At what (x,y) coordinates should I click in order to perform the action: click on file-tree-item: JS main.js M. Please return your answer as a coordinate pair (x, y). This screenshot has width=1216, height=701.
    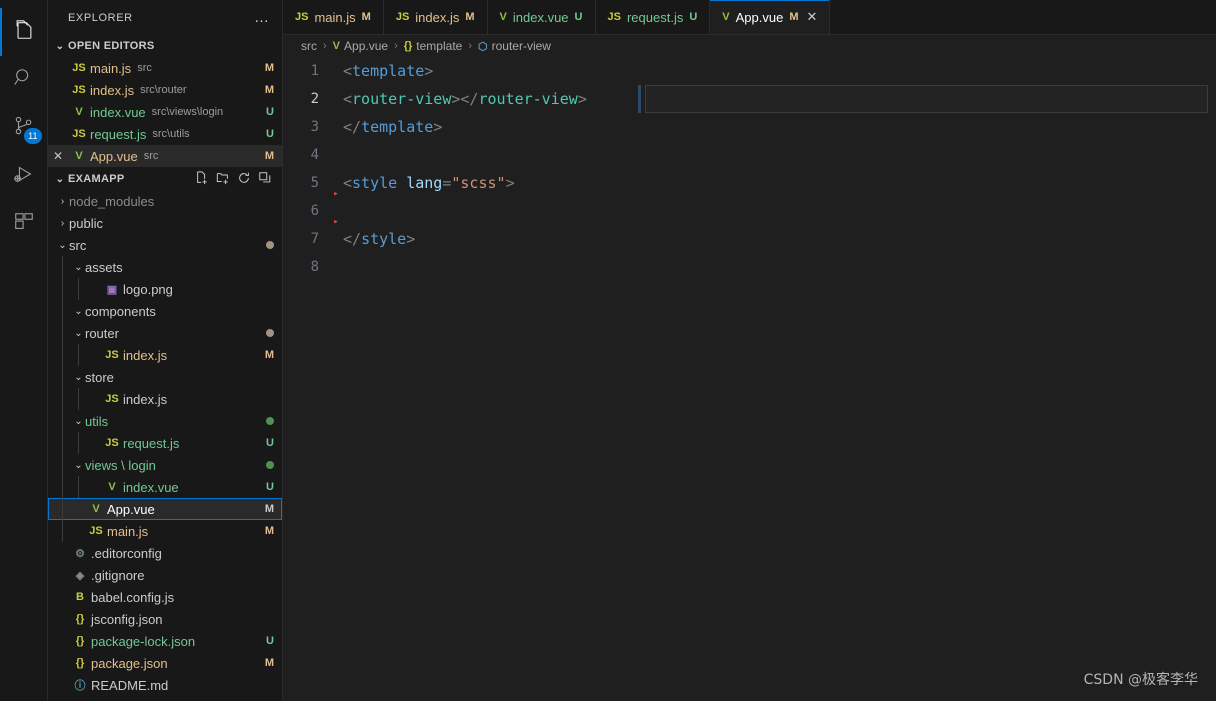
    Looking at the image, I should click on (165, 531).